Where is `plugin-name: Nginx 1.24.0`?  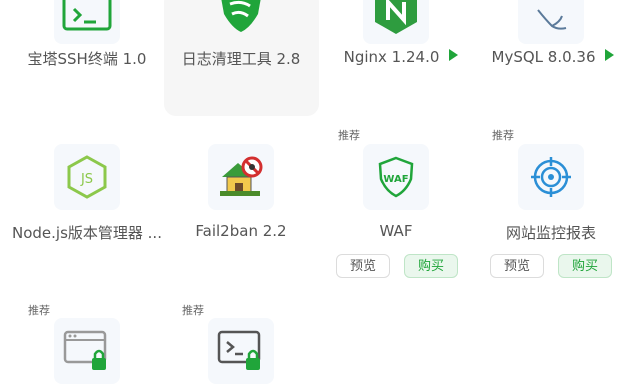 plugin-name: Nginx 1.24.0 is located at coordinates (401, 57).